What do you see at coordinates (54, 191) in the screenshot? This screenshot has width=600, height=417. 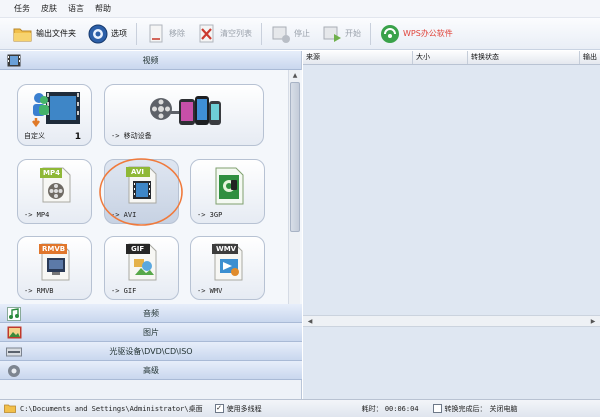 I see `tile-mp4: MP4 -> MP4` at bounding box center [54, 191].